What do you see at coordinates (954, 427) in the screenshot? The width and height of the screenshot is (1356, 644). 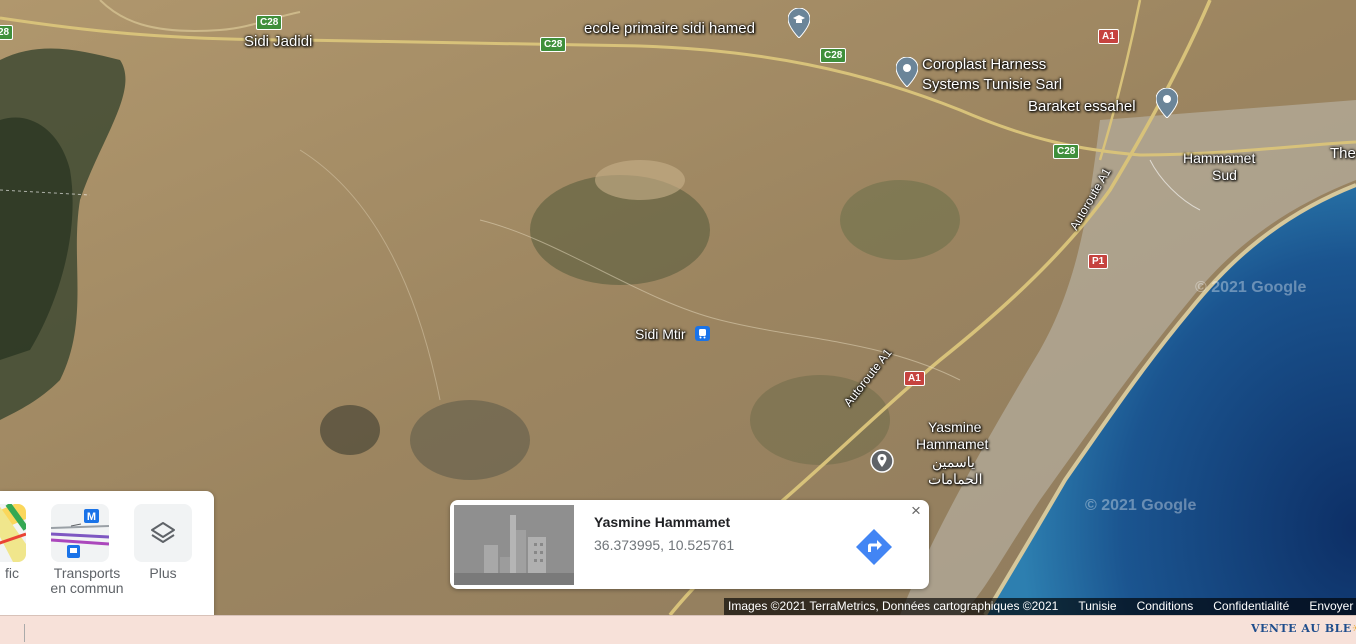 I see `place-label-yasmine: Yasmine` at bounding box center [954, 427].